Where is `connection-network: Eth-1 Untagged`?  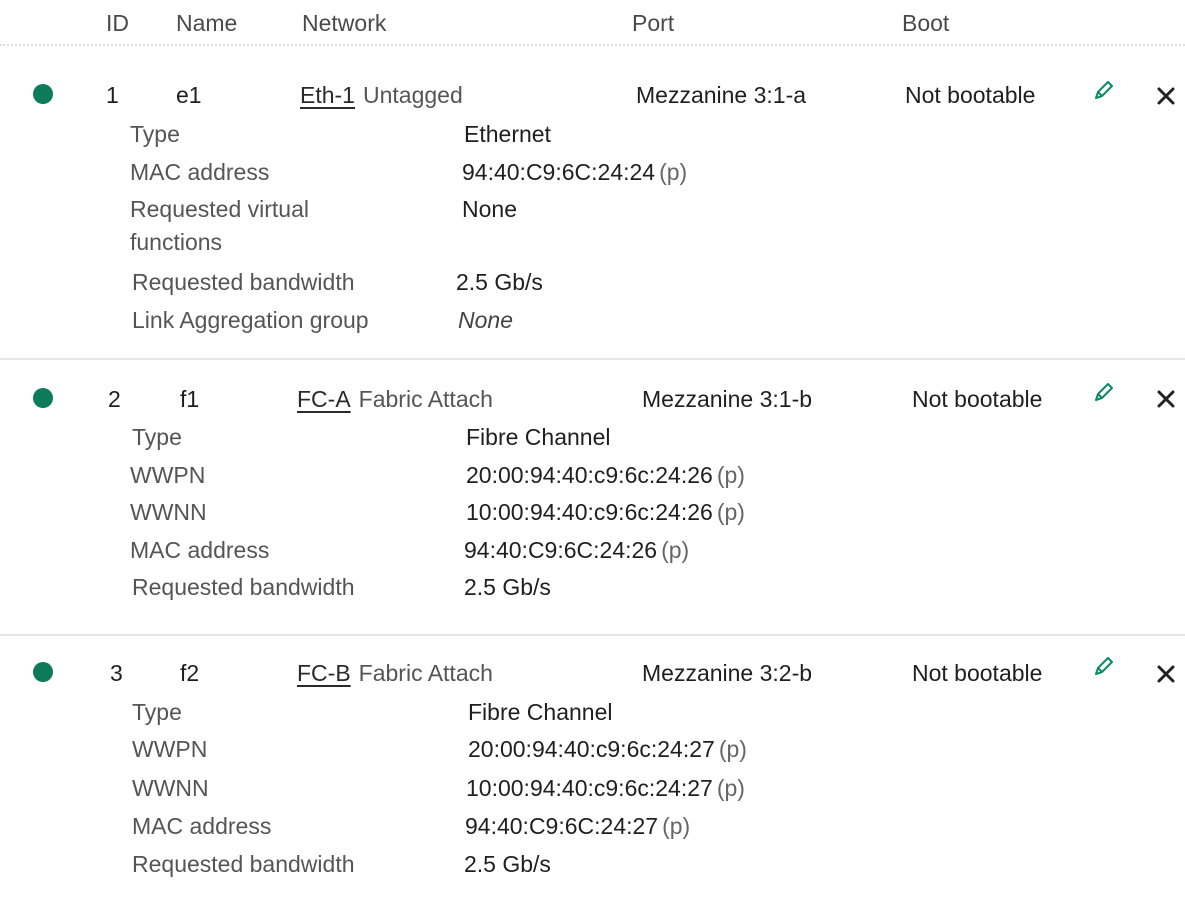 connection-network: Eth-1 Untagged is located at coordinates (381, 95).